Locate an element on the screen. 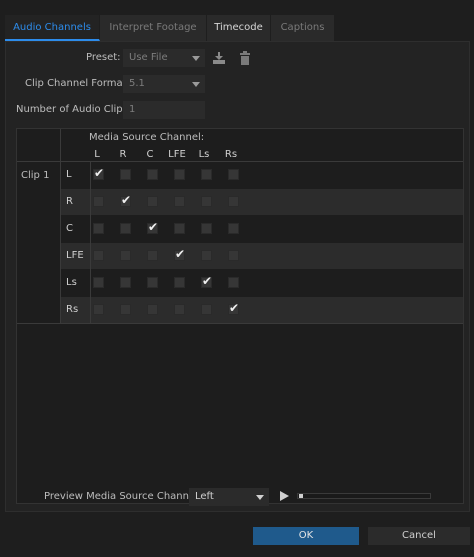 Image resolution: width=474 pixels, height=557 pixels. column-header-r: R is located at coordinates (123, 154).